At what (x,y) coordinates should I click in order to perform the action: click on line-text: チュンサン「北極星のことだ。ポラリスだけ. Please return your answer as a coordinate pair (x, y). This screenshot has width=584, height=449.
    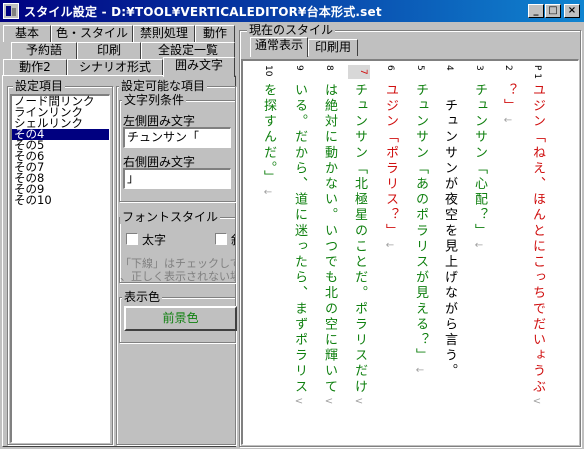
    Looking at the image, I should click on (359, 239).